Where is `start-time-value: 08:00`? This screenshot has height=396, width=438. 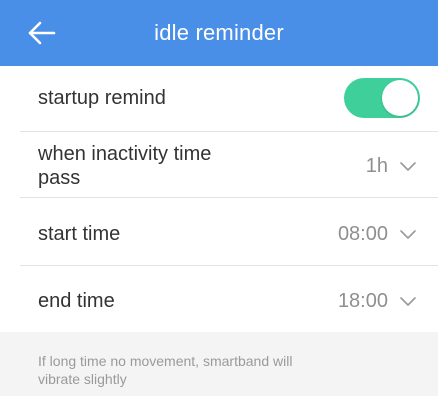 start-time-value: 08:00 is located at coordinates (362, 234).